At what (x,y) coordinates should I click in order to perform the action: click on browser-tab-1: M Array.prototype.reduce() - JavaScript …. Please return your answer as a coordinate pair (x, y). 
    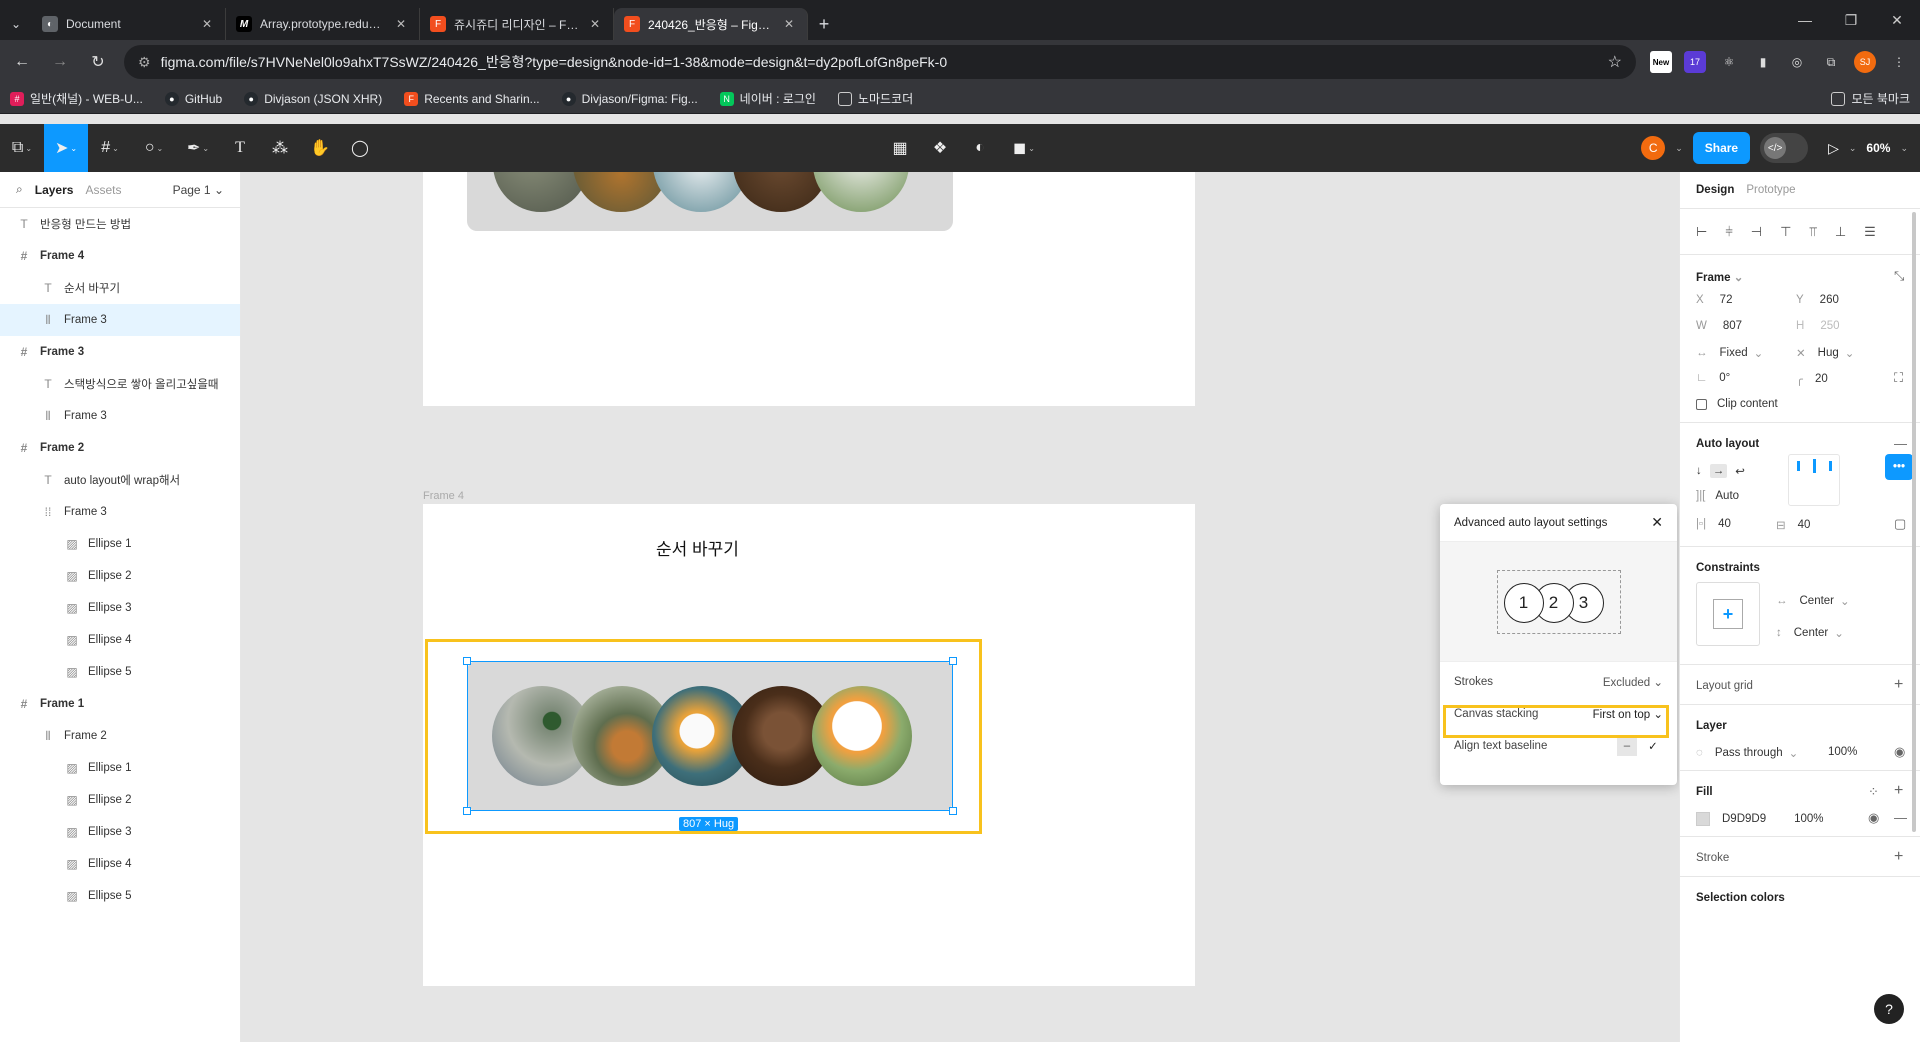
    Looking at the image, I should click on (323, 24).